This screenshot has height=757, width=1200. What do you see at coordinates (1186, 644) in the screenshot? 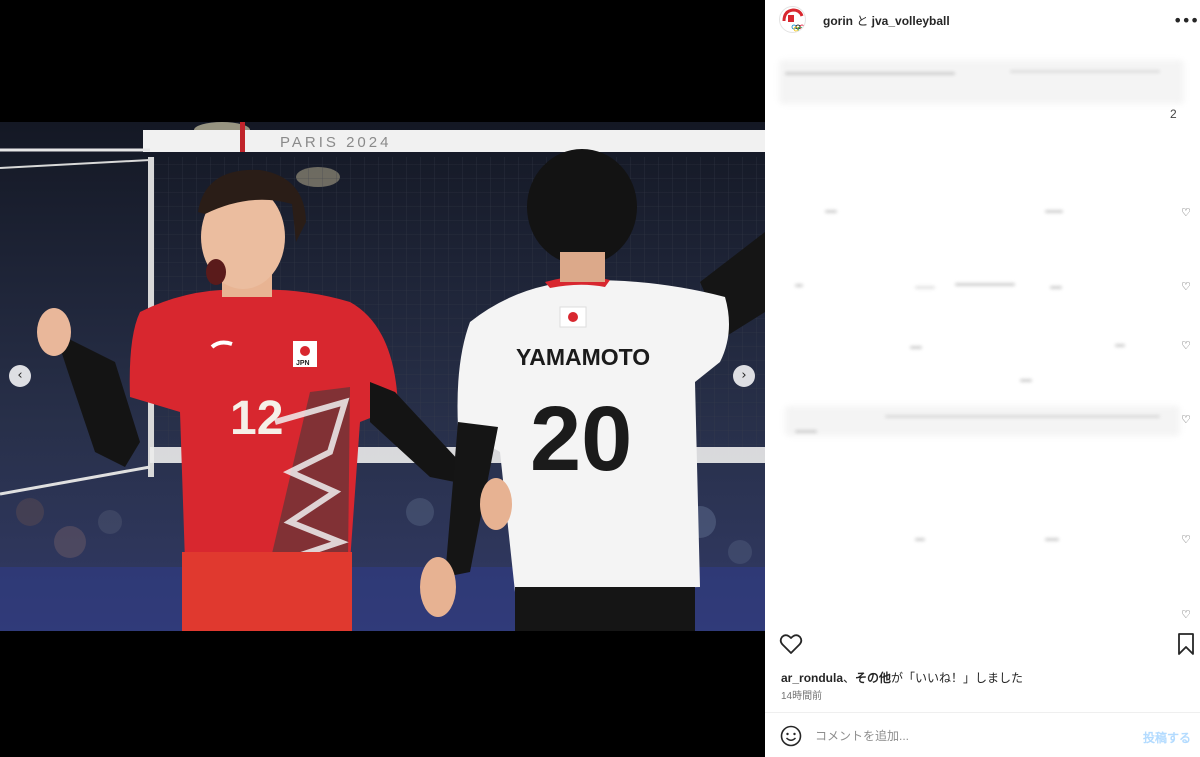
I see `bookmark-icon` at bounding box center [1186, 644].